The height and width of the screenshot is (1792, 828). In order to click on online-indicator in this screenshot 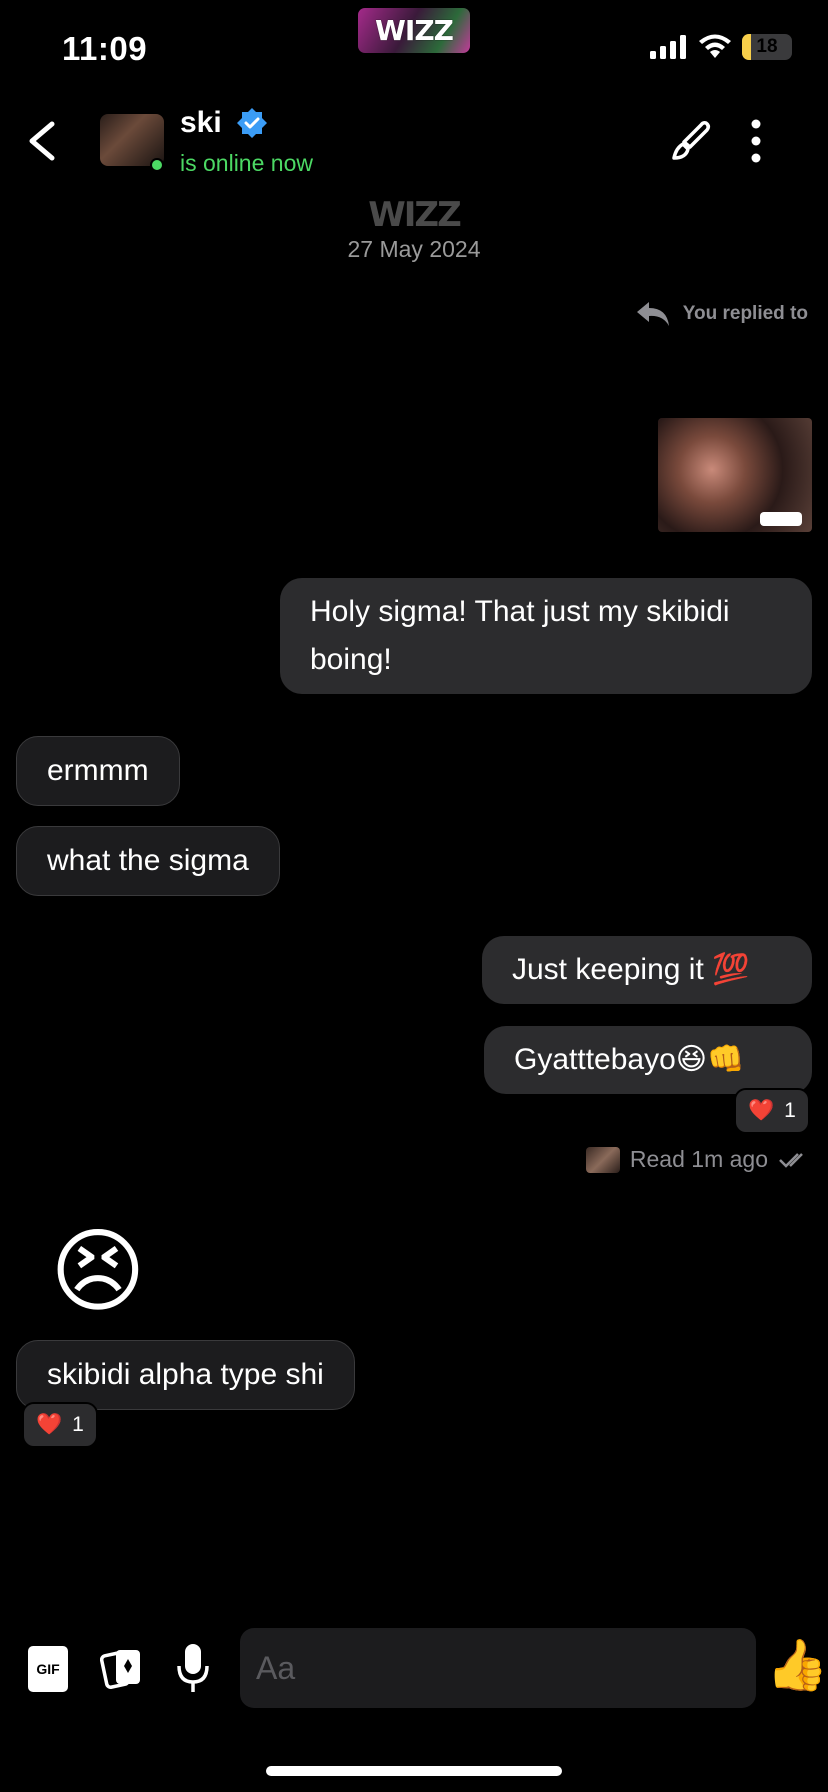, I will do `click(157, 165)`.